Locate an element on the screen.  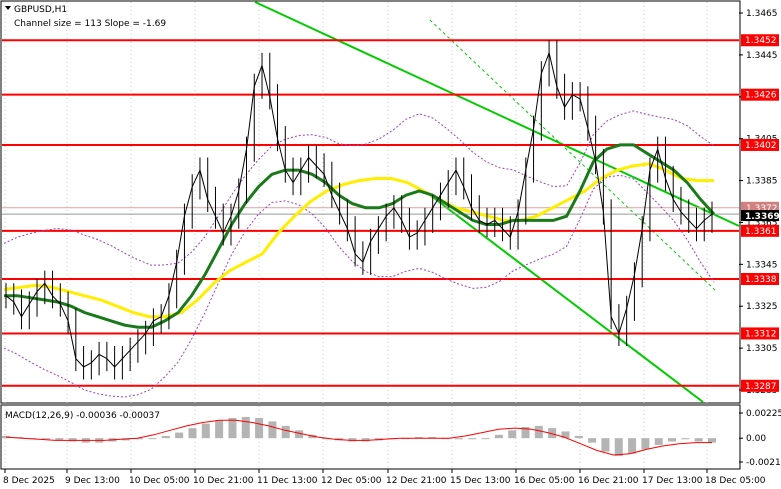
x-tick-label: 17 Dec 13:00 is located at coordinates (672, 481).